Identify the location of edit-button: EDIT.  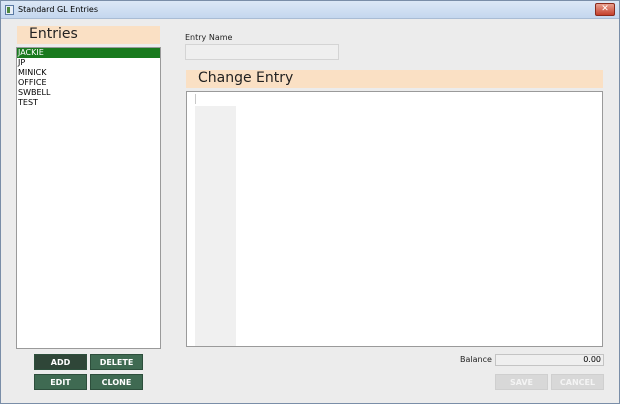
(60, 382).